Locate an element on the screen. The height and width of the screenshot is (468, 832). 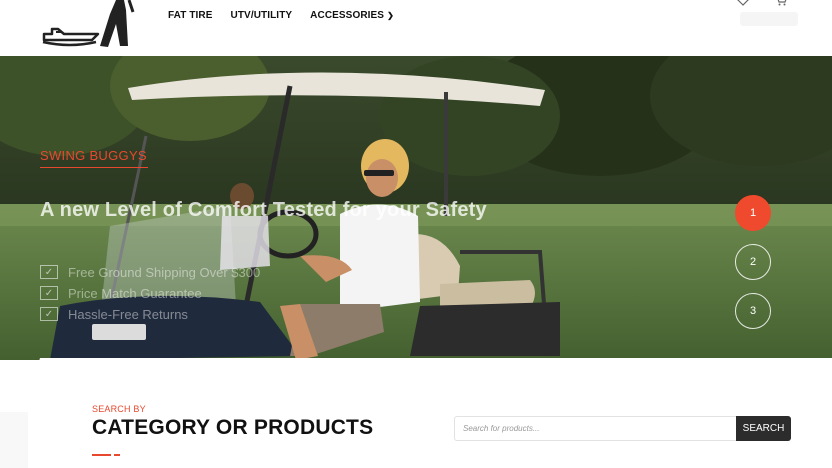
main-nav: FAT TIRE UTV/UTILITY ACCESSORIES ❯ is located at coordinates (281, 15).